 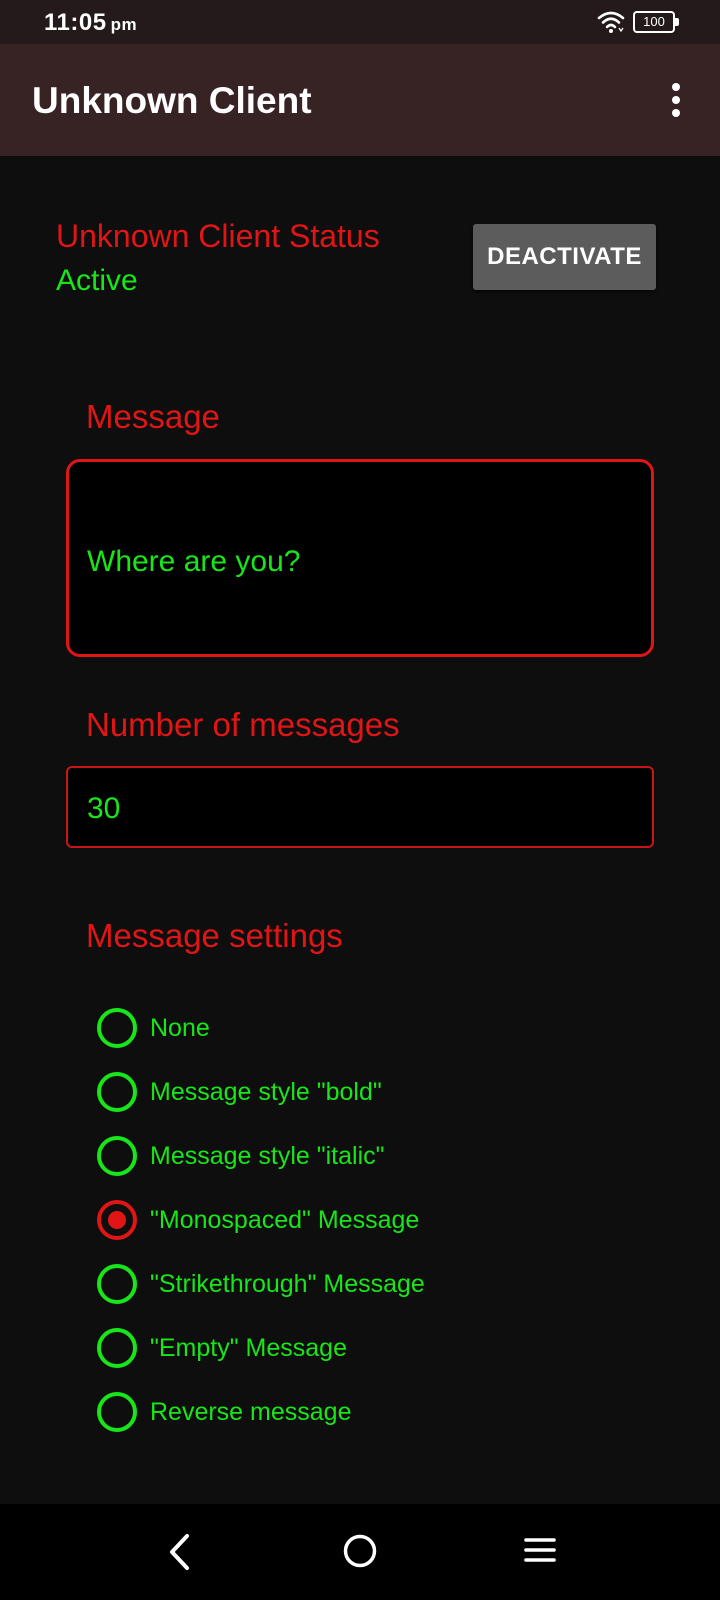 What do you see at coordinates (540, 1550) in the screenshot?
I see `recents-icon` at bounding box center [540, 1550].